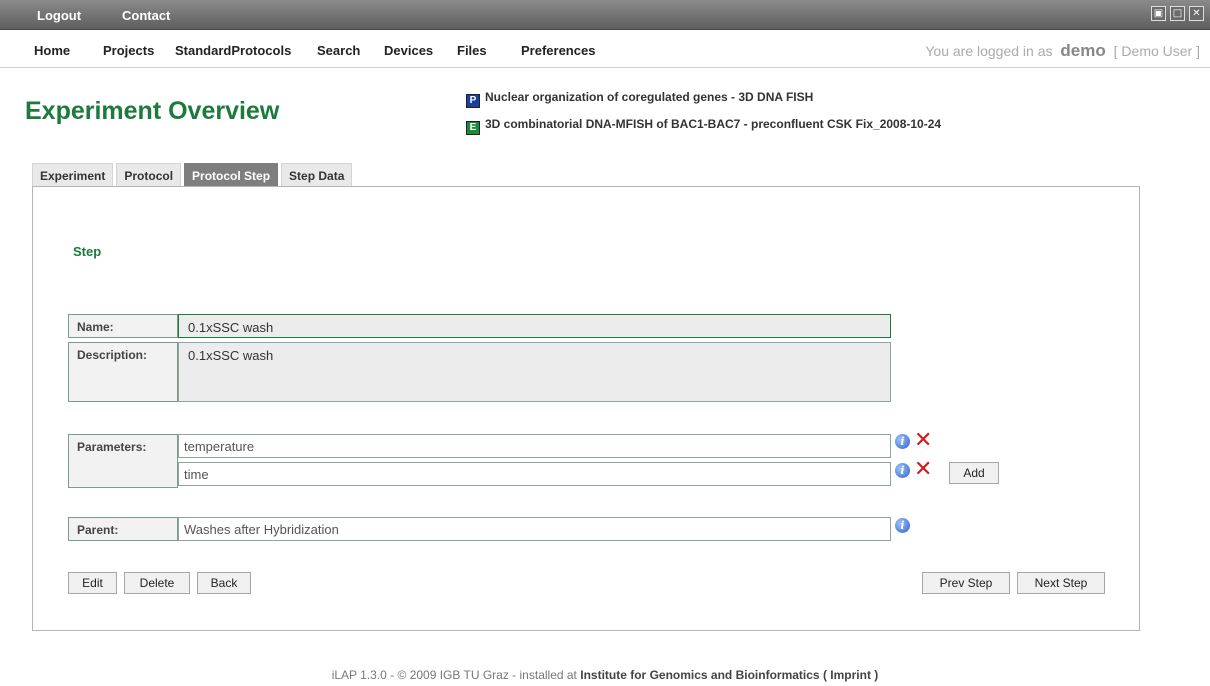 Image resolution: width=1210 pixels, height=686 pixels. I want to click on tab-protocol-step: Protocol Step, so click(231, 174).